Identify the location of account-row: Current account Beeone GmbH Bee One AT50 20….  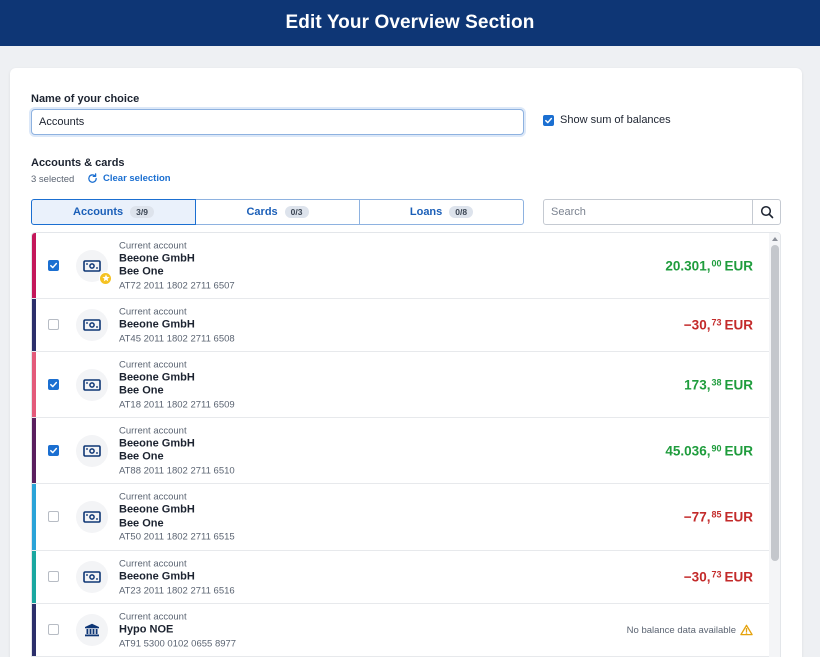
(400, 517).